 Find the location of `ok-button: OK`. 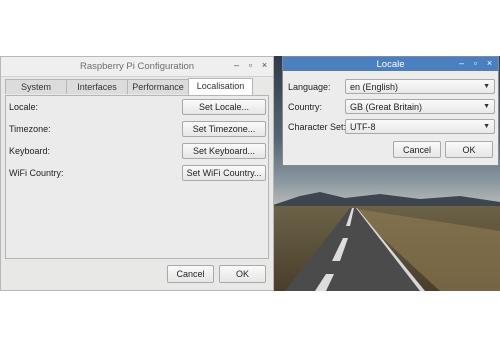

ok-button: OK is located at coordinates (242, 274).